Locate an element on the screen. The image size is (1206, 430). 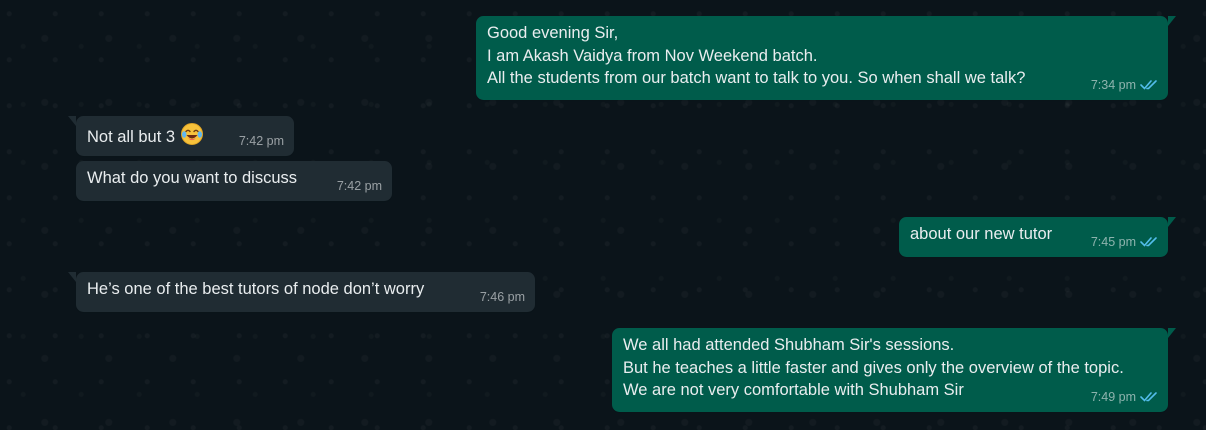
message-time: 7:46 pm is located at coordinates (502, 296).